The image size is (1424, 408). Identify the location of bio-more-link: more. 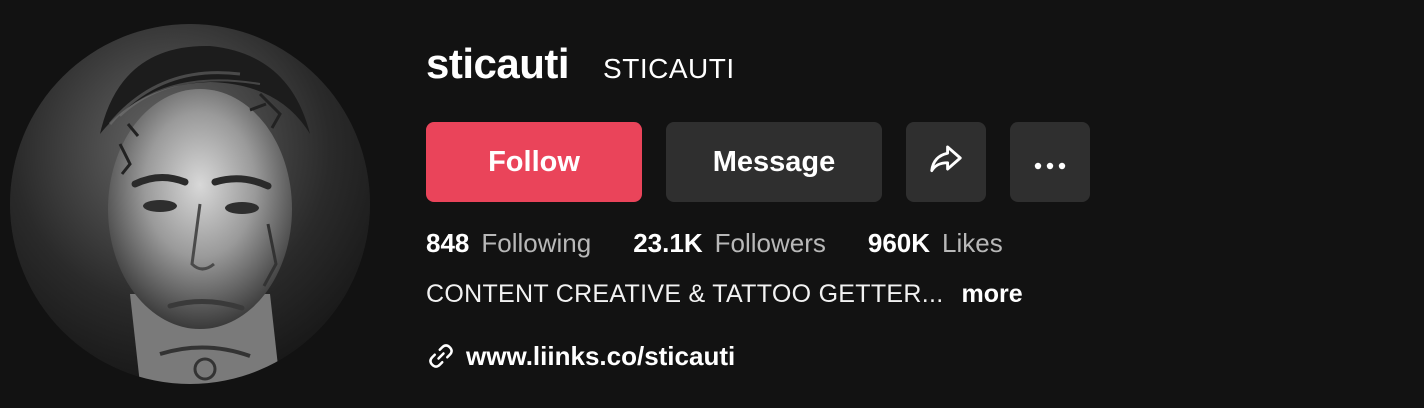
(992, 294).